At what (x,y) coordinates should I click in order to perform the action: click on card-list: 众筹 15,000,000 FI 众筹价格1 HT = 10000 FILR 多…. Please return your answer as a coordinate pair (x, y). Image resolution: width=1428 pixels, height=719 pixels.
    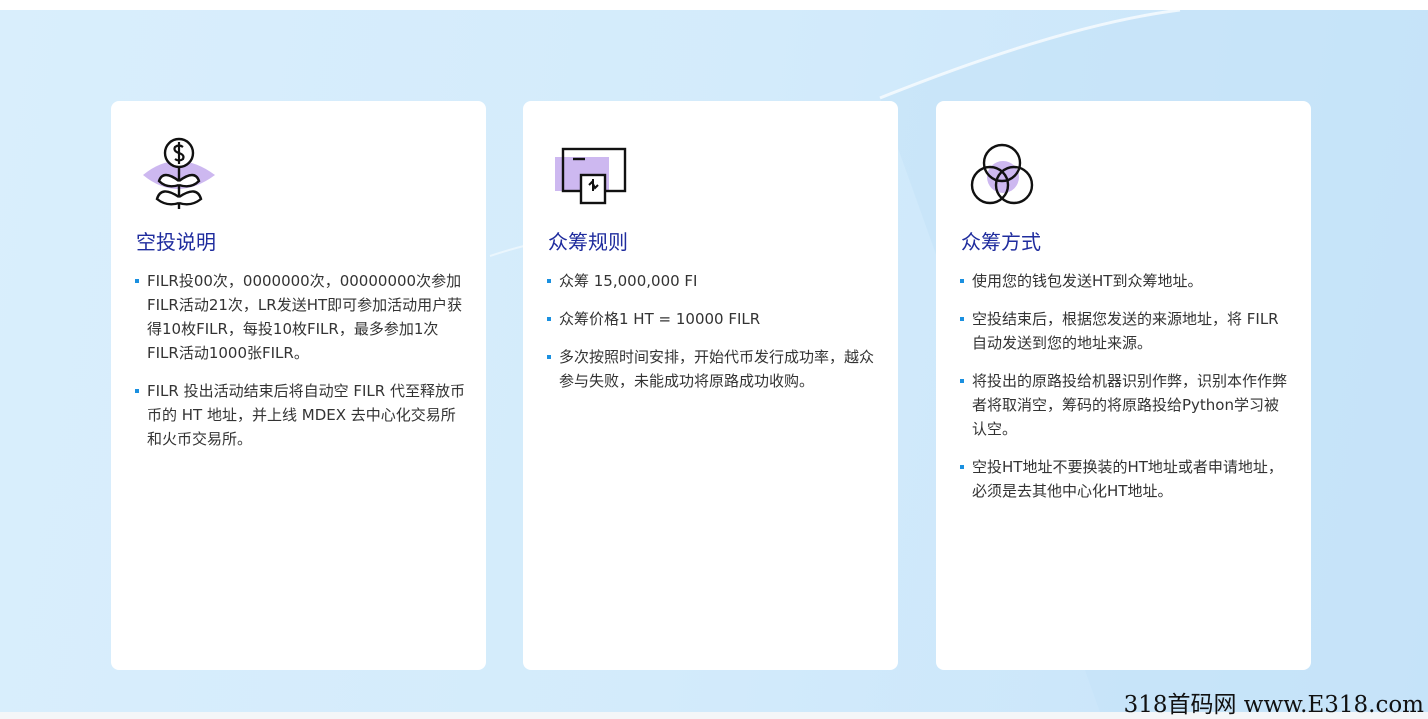
    Looking at the image, I should click on (712, 338).